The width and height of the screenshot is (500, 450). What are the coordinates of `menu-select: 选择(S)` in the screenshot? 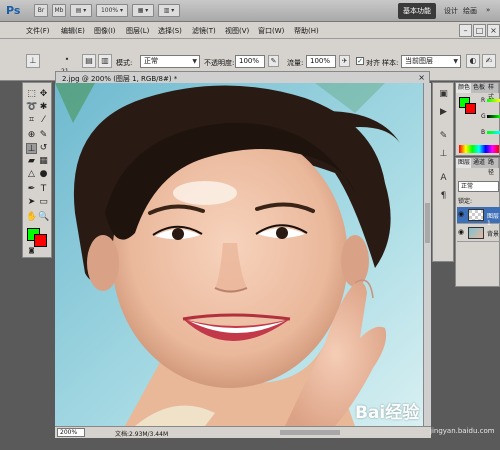 It's located at (170, 31).